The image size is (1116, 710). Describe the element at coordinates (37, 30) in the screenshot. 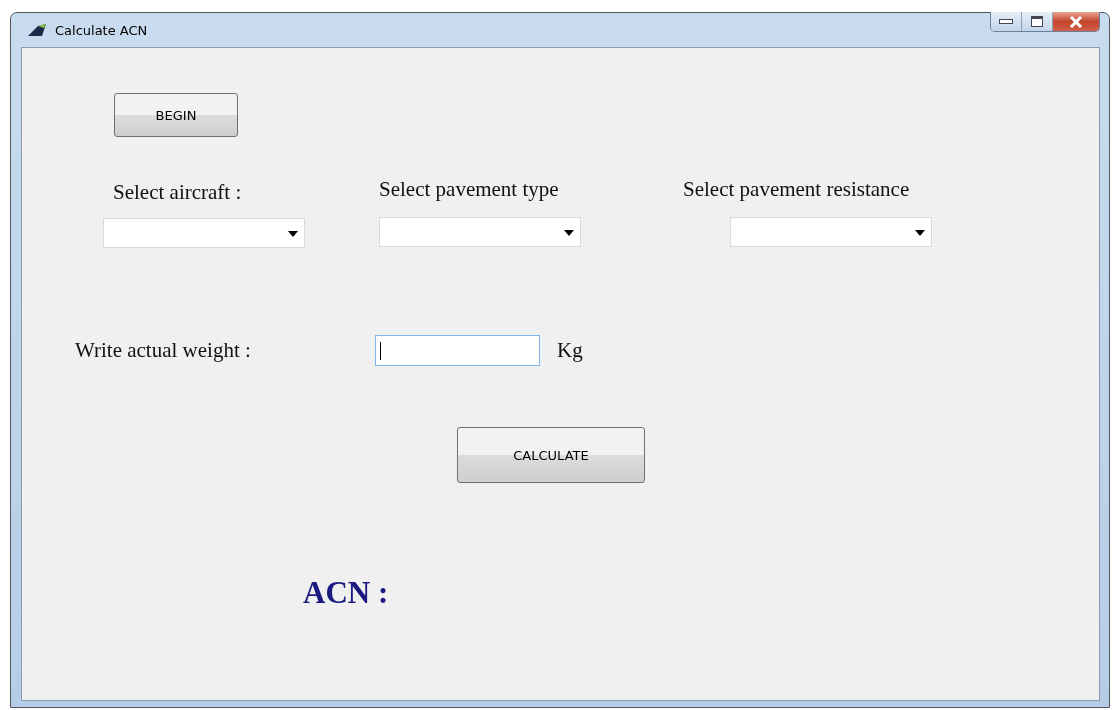

I see `tail-icon` at that location.